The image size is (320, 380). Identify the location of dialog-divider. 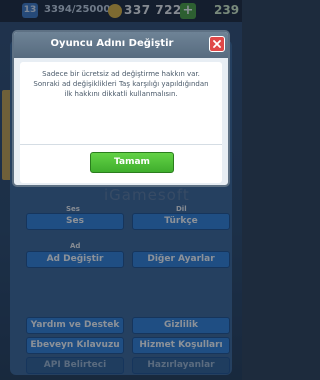
(121, 144).